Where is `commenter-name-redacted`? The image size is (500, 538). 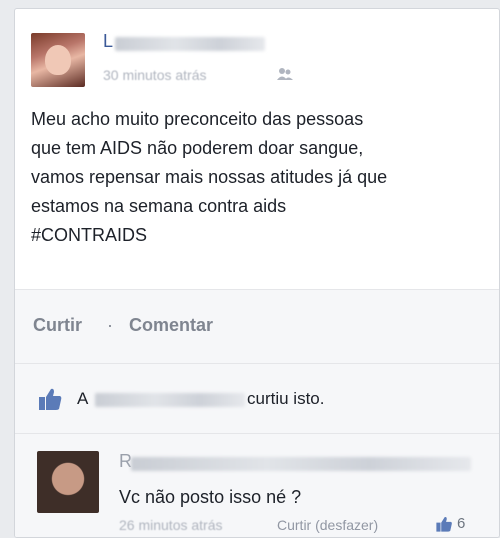 commenter-name-redacted is located at coordinates (301, 464).